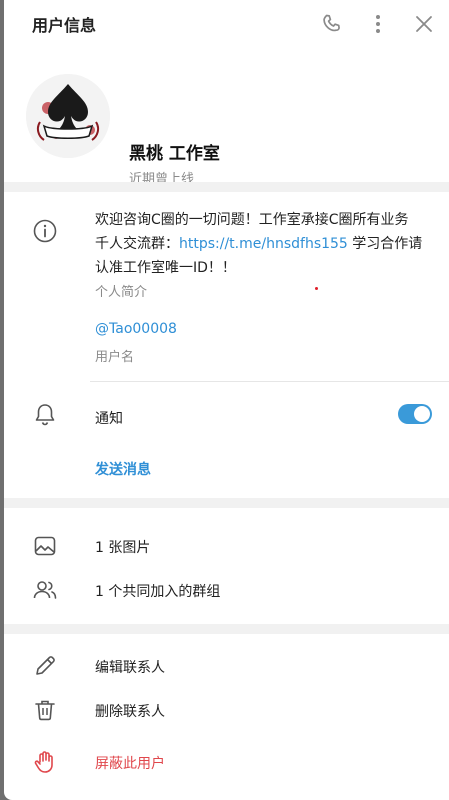  I want to click on cursor-dot, so click(316, 288).